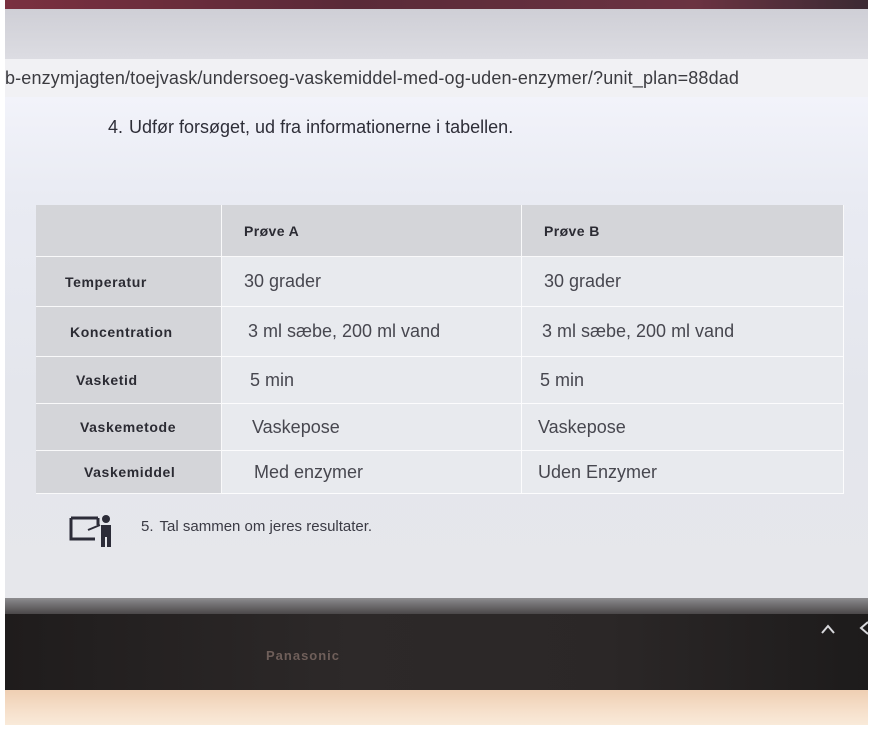  What do you see at coordinates (436, 34) in the screenshot?
I see `browser-toolbar` at bounding box center [436, 34].